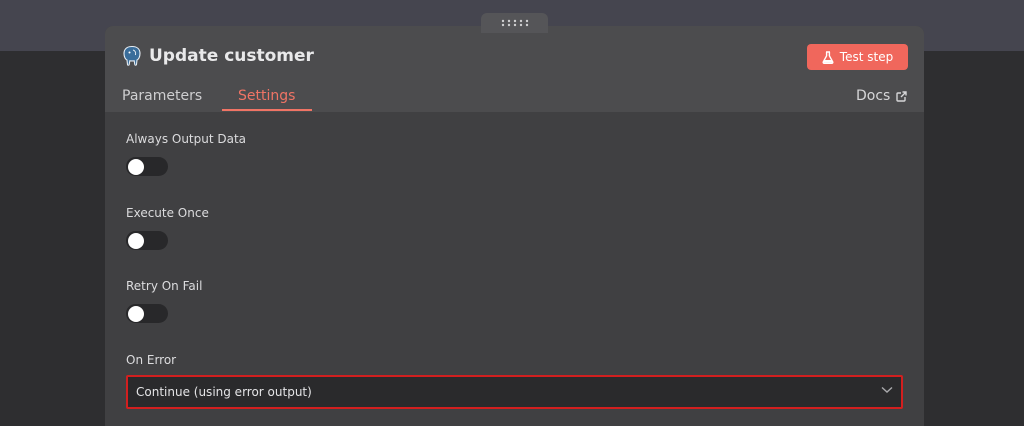 The image size is (1024, 426). What do you see at coordinates (162, 96) in the screenshot?
I see `tab-parameters: Parameters` at bounding box center [162, 96].